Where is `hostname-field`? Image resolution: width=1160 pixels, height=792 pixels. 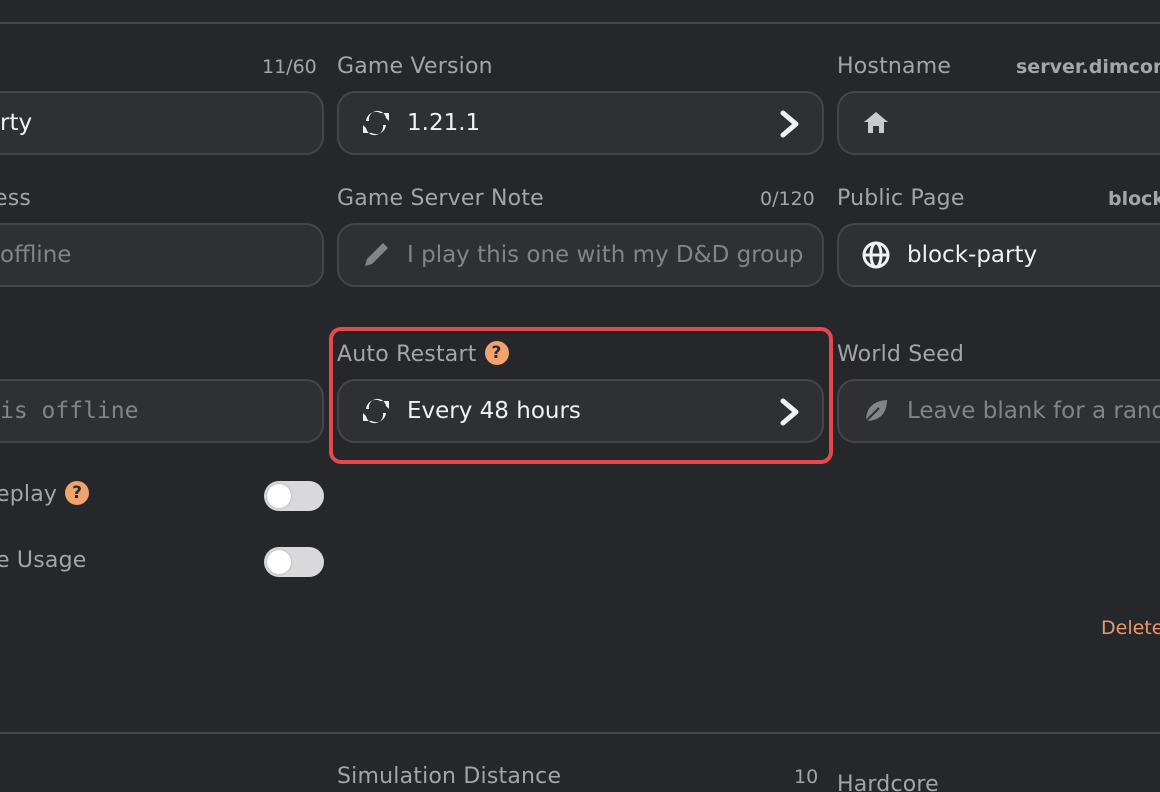
hostname-field is located at coordinates (998, 123).